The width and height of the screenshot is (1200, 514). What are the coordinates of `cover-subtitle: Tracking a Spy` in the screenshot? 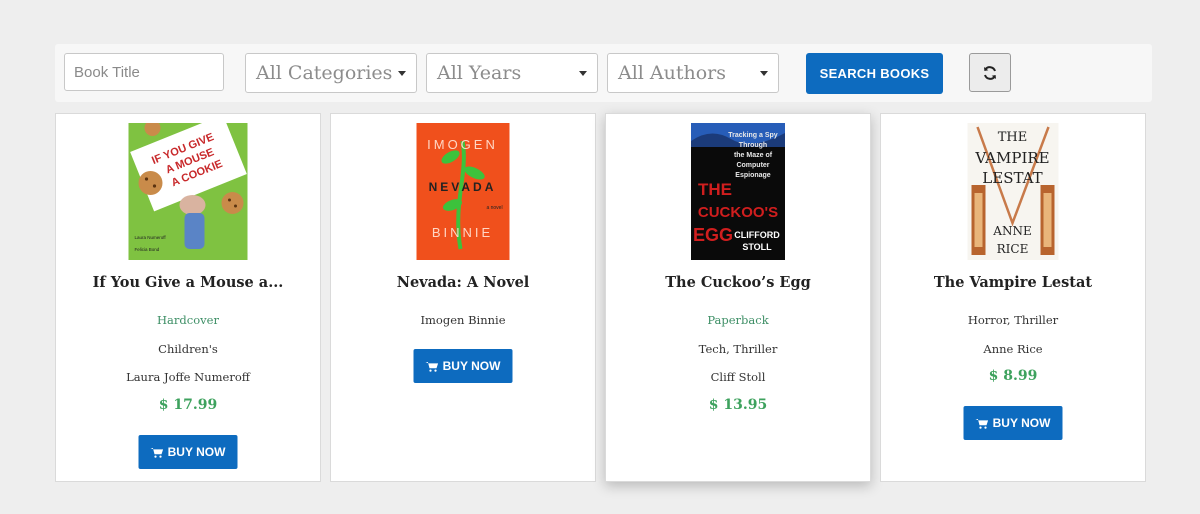 It's located at (753, 135).